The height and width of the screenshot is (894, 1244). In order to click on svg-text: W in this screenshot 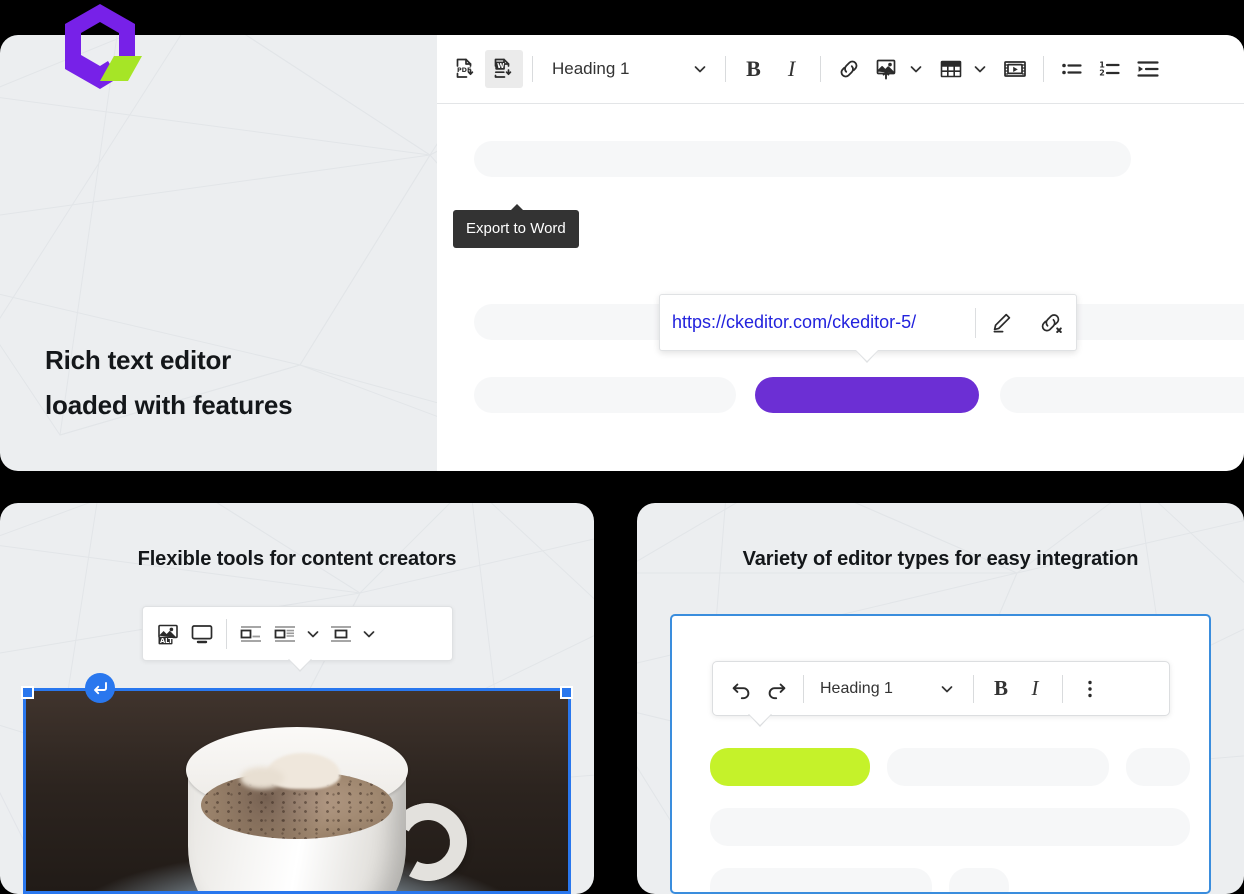, I will do `click(501, 66)`.